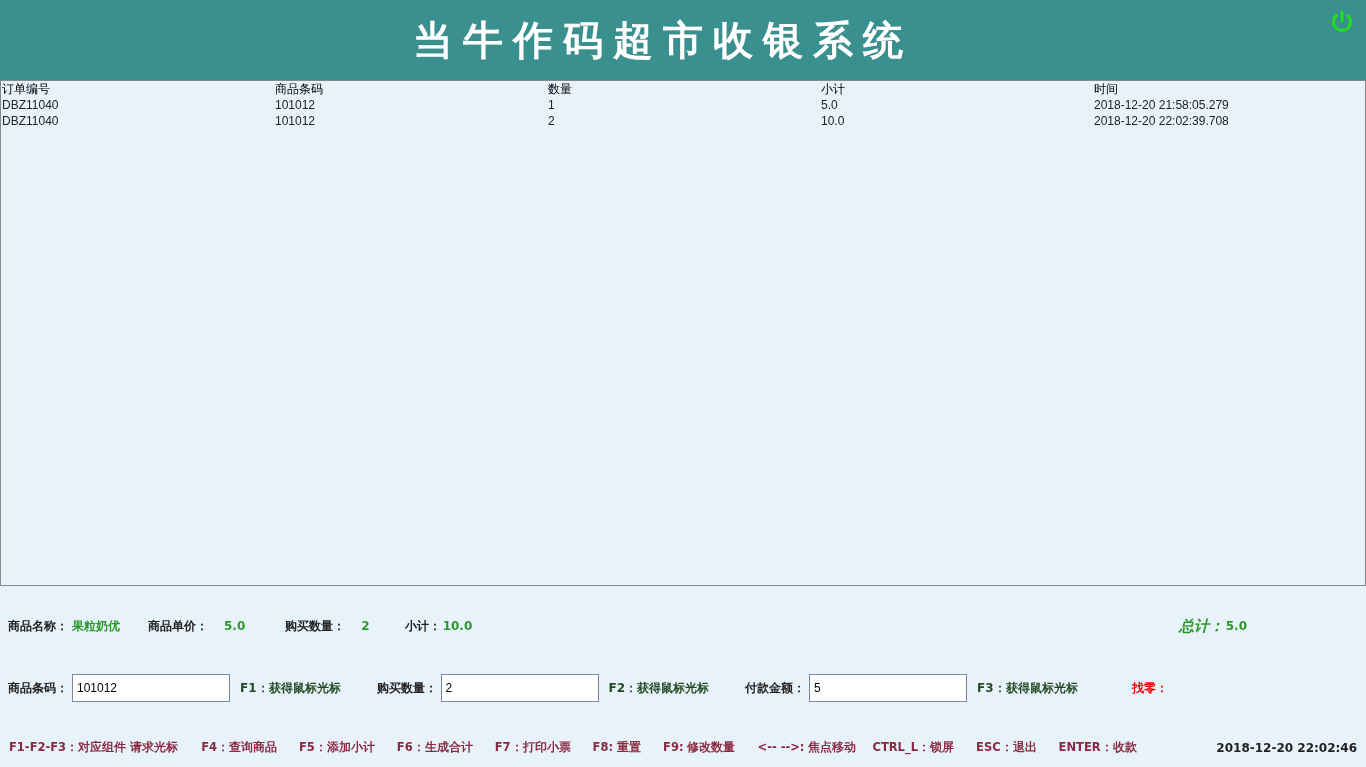 Image resolution: width=1366 pixels, height=767 pixels. I want to click on table-cell-text: 2018-12-20 21:58:05.279, so click(1161, 105).